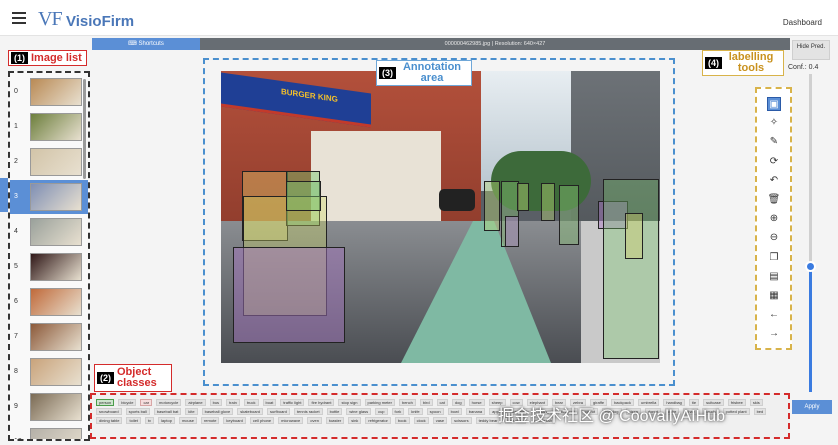 The width and height of the screenshot is (838, 445). What do you see at coordinates (166, 420) in the screenshot?
I see `class-chip: laptop` at bounding box center [166, 420].